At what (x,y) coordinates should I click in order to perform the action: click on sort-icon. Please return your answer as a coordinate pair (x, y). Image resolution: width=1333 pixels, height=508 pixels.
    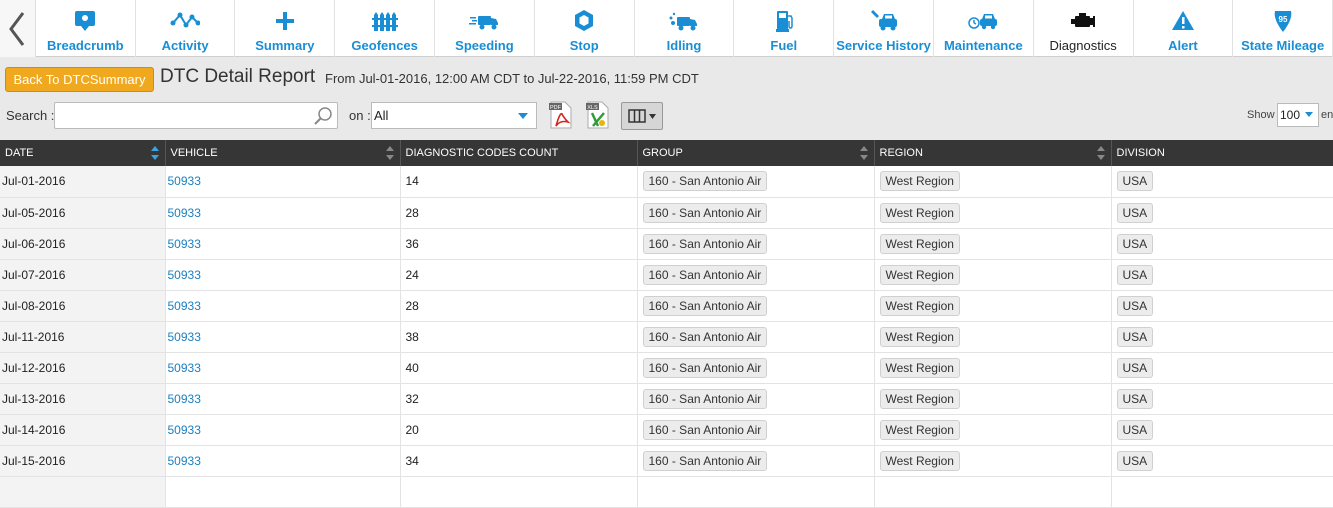
    Looking at the image, I should click on (389, 153).